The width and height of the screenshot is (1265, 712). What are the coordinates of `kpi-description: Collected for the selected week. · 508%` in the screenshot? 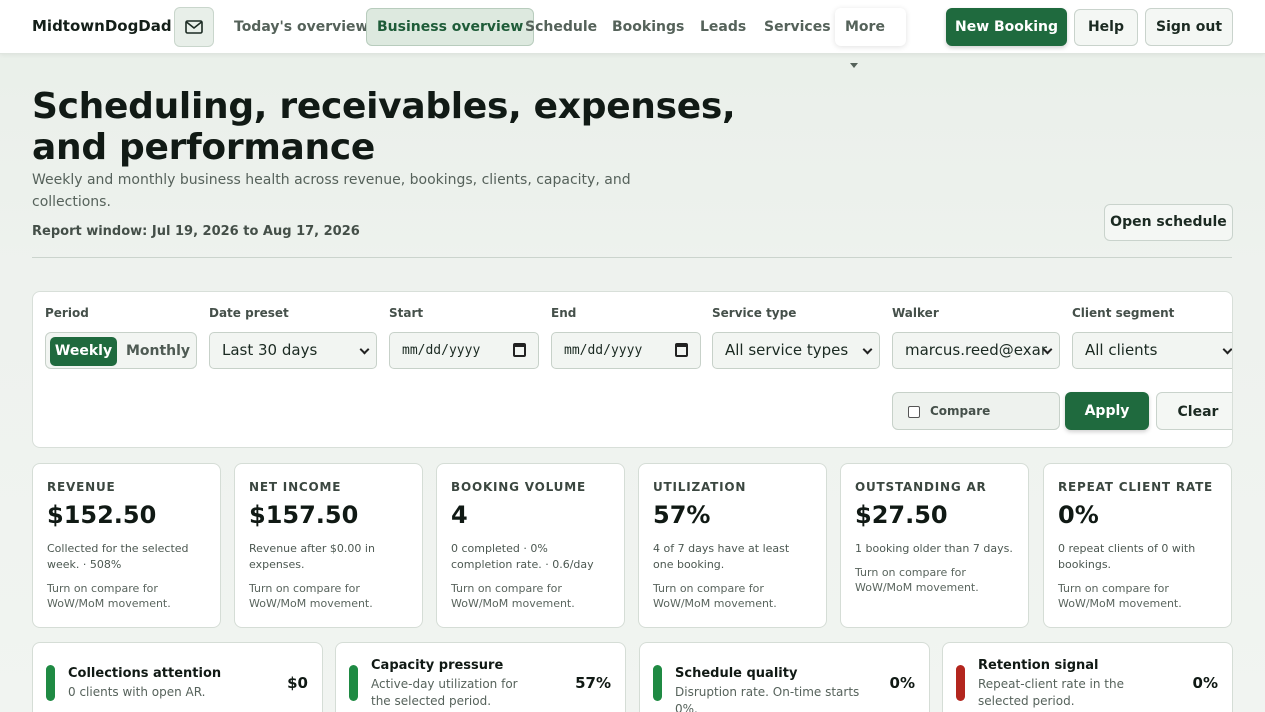 It's located at (118, 556).